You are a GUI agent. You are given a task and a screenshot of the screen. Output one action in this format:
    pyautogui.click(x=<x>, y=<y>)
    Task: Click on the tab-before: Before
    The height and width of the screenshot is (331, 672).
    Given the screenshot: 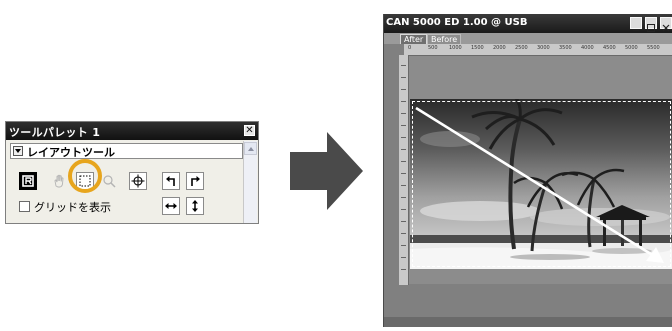 What is the action you would take?
    pyautogui.click(x=444, y=39)
    